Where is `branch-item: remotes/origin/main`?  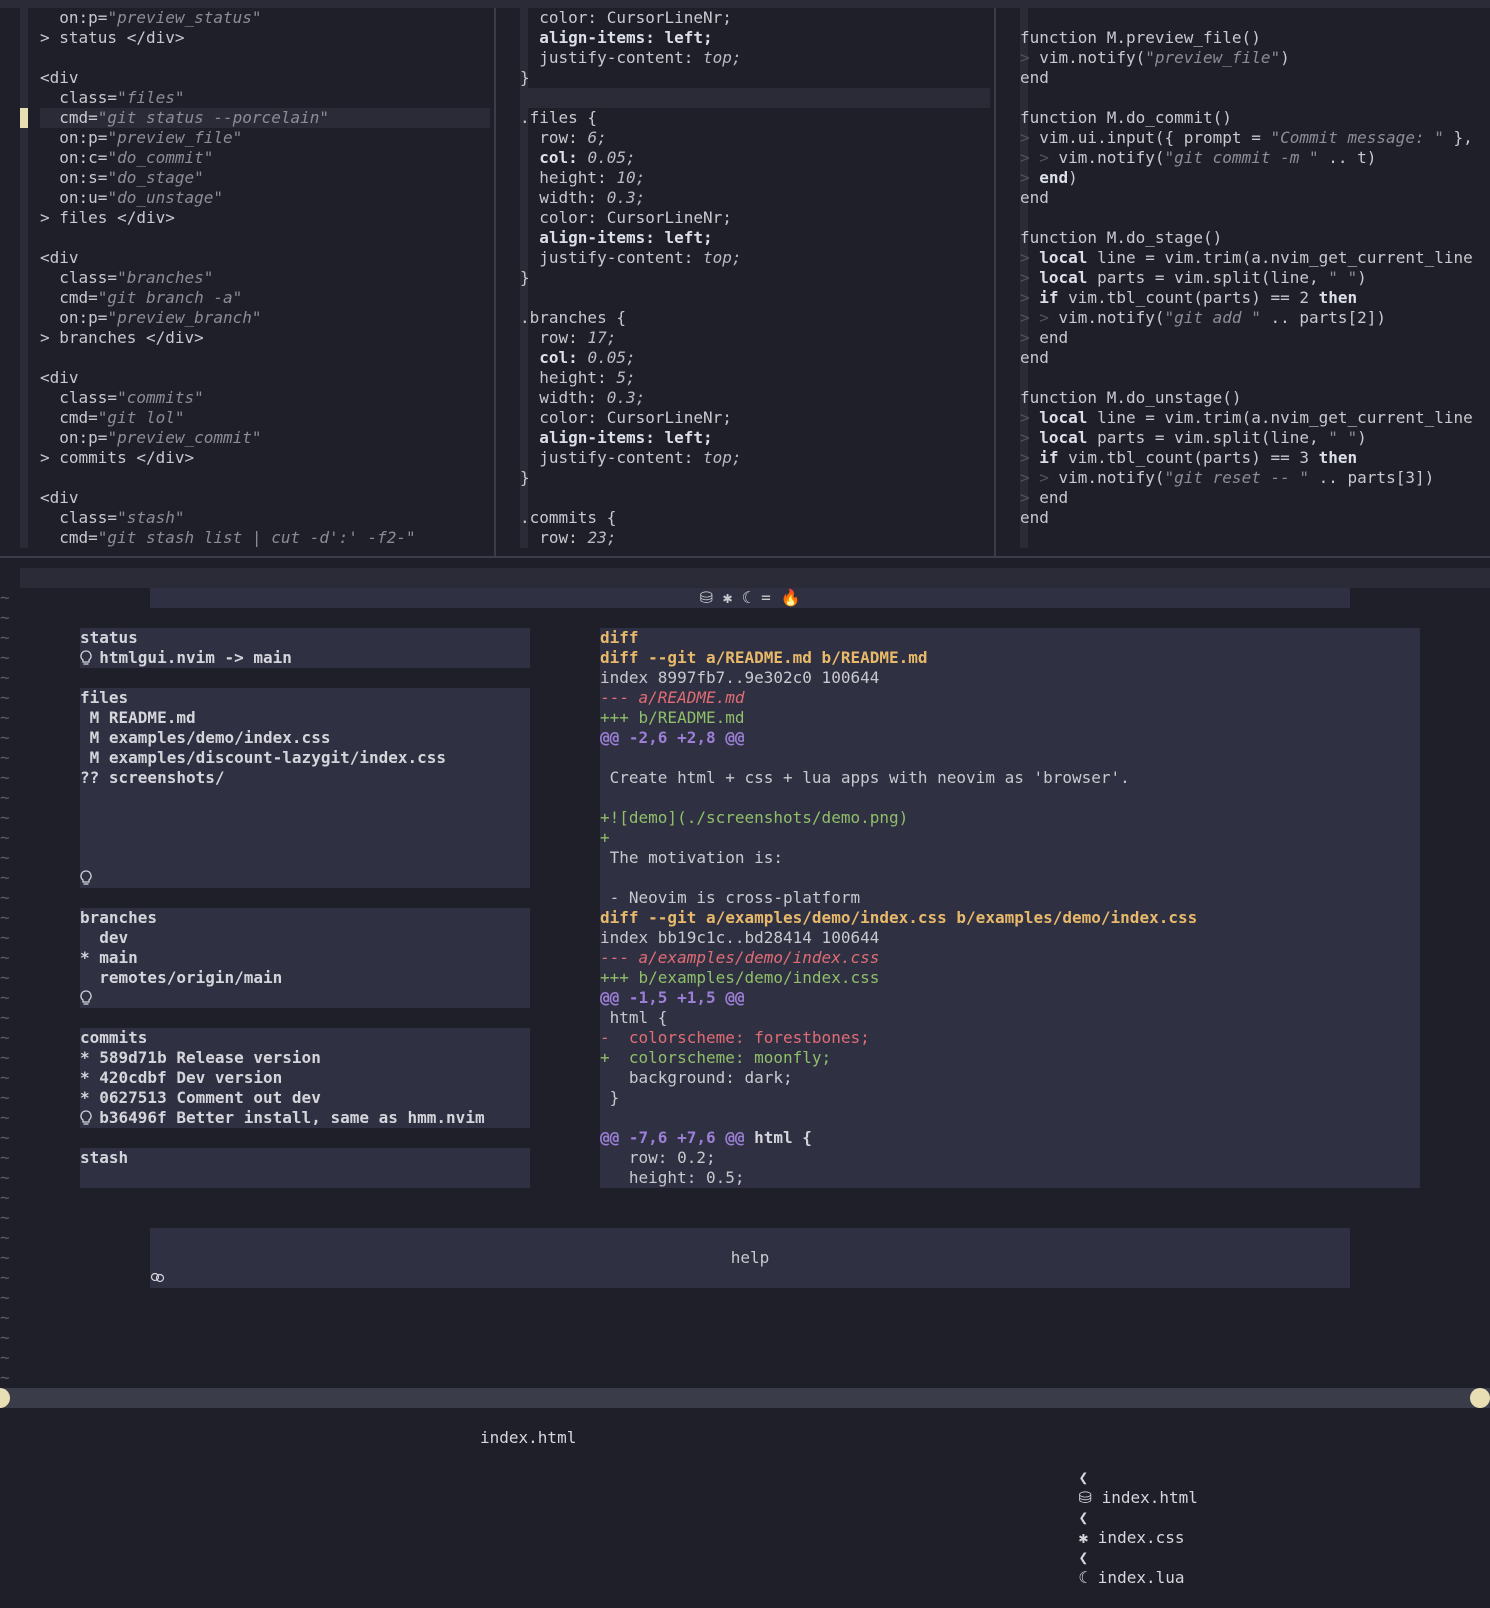
branch-item: remotes/origin/main is located at coordinates (305, 978).